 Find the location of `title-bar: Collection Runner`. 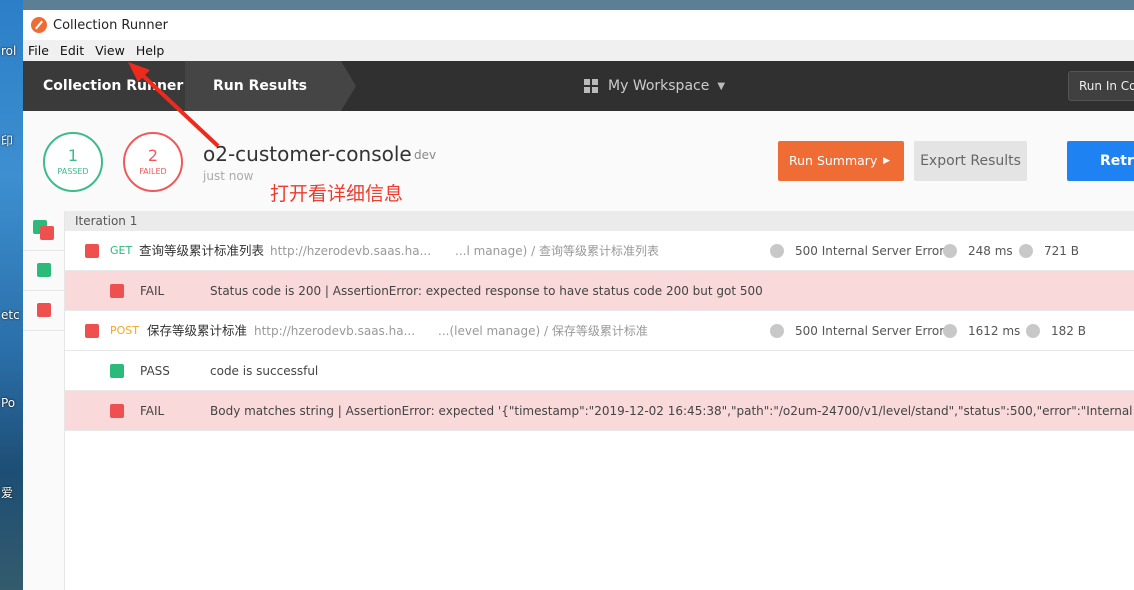

title-bar: Collection Runner is located at coordinates (578, 25).